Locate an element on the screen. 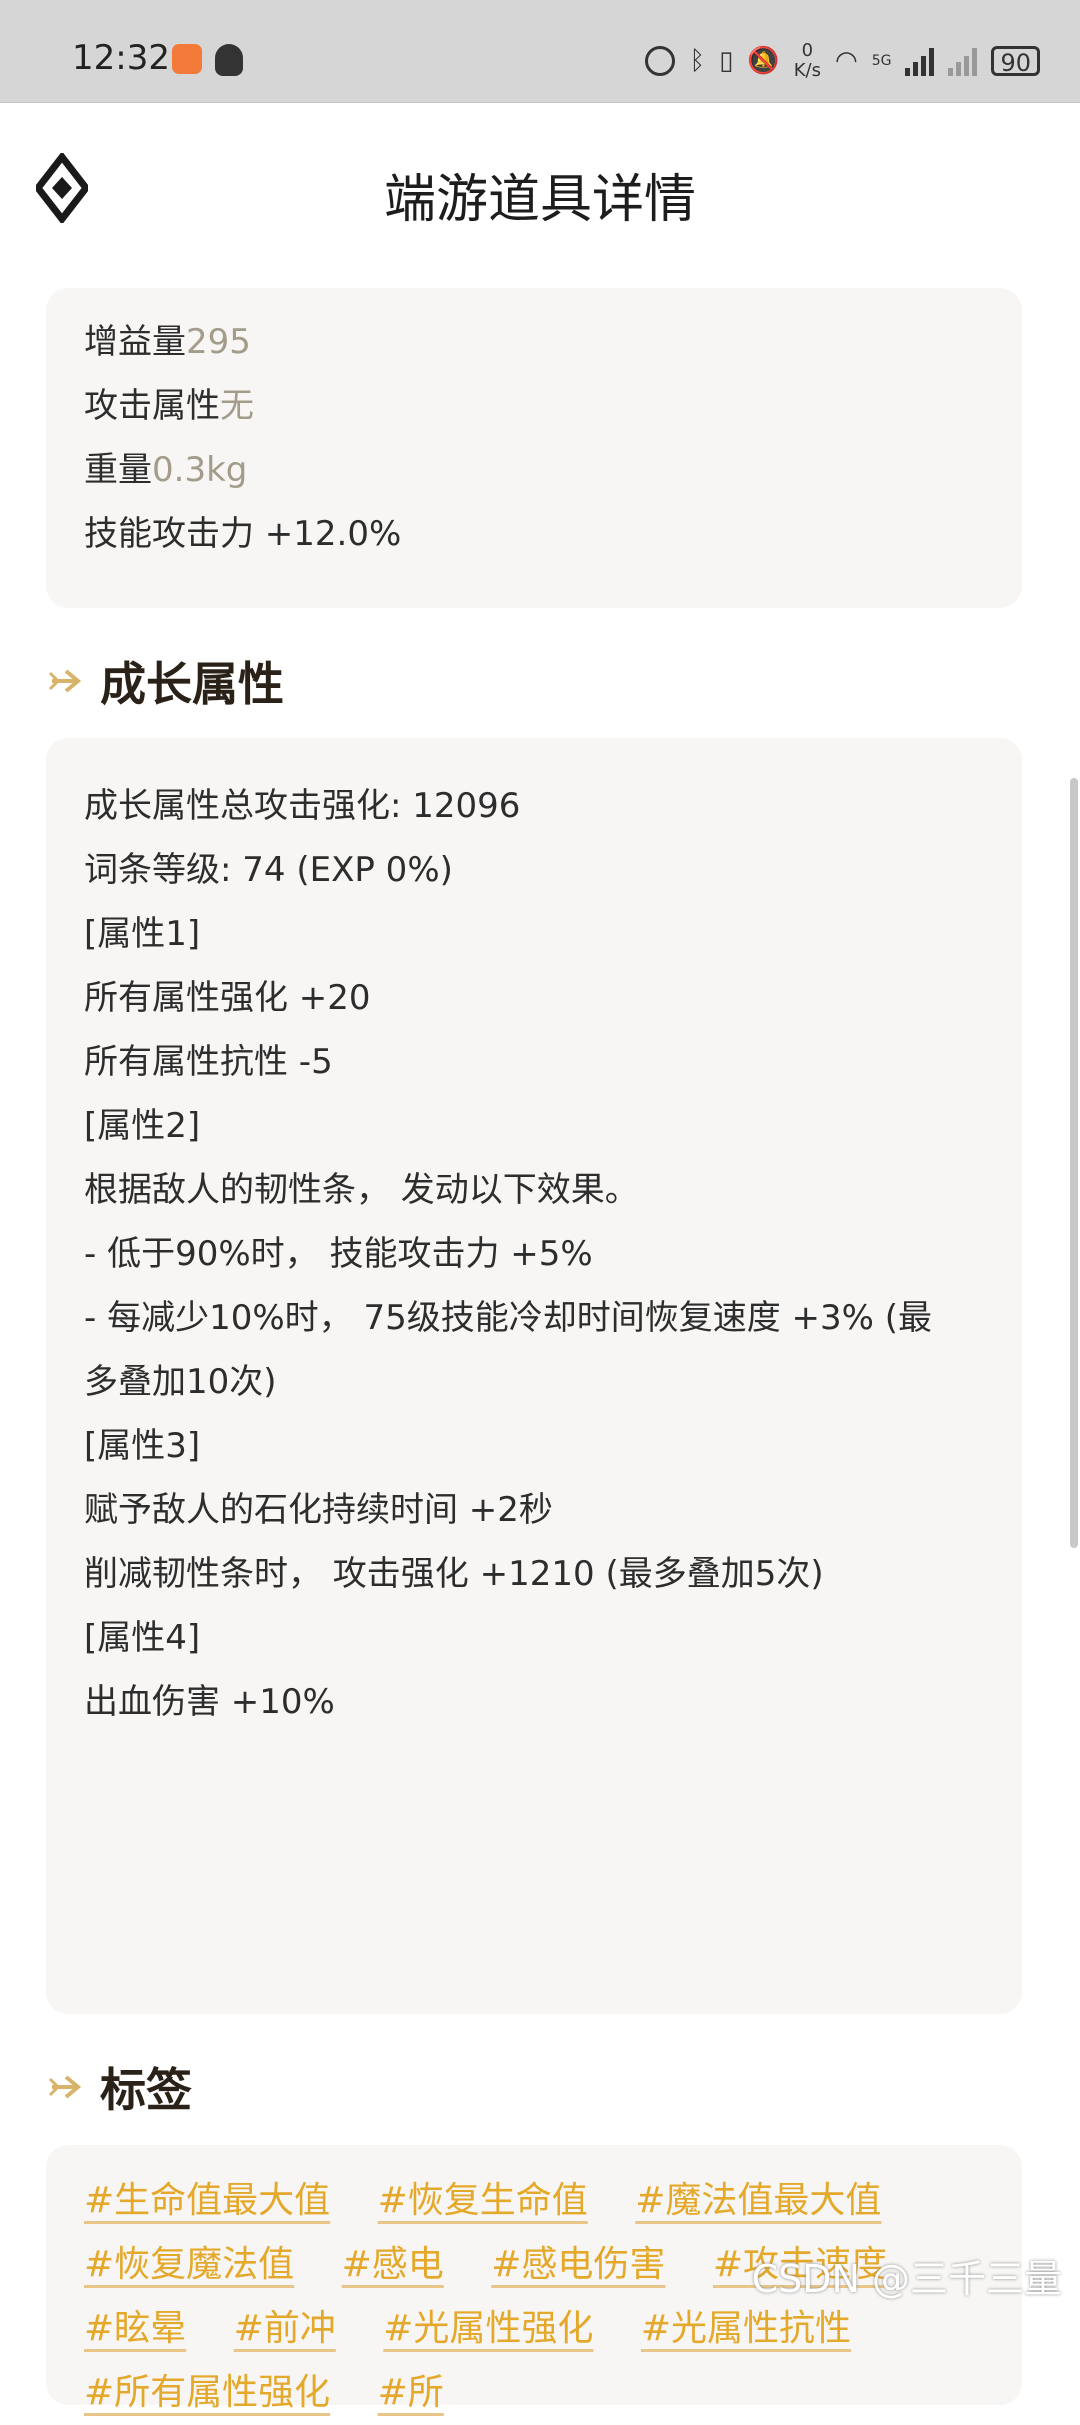  growth-line: 所有属性抗性 -5 is located at coordinates (208, 1062).